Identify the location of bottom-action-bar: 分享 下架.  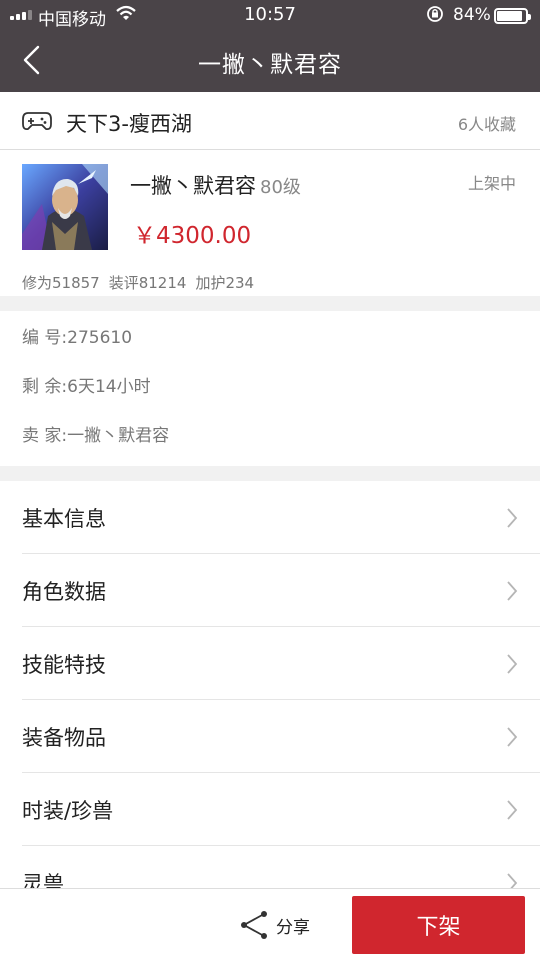
(270, 924).